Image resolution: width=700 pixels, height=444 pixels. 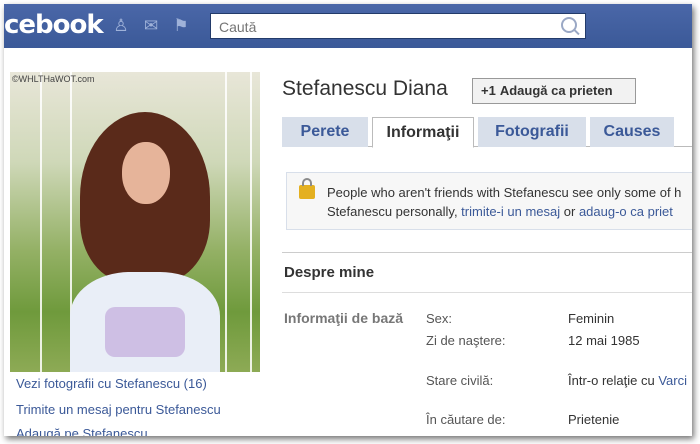 I want to click on looking-for-value: Prietenie, so click(x=594, y=419).